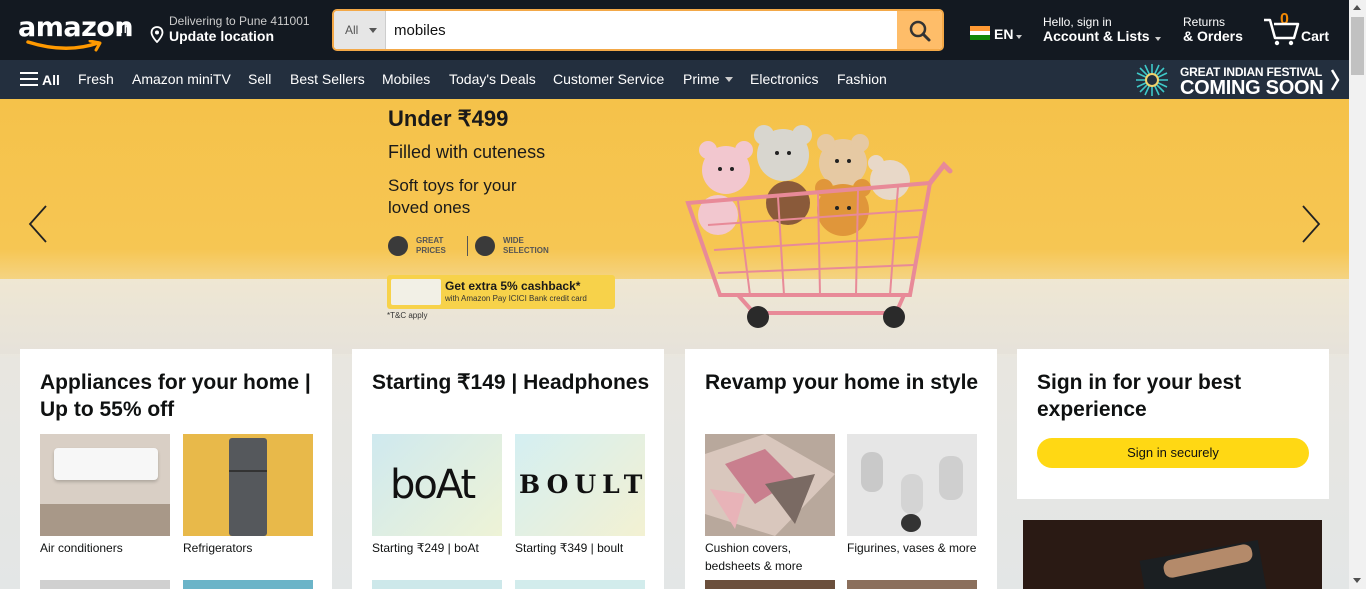  I want to click on search-icon, so click(920, 31).